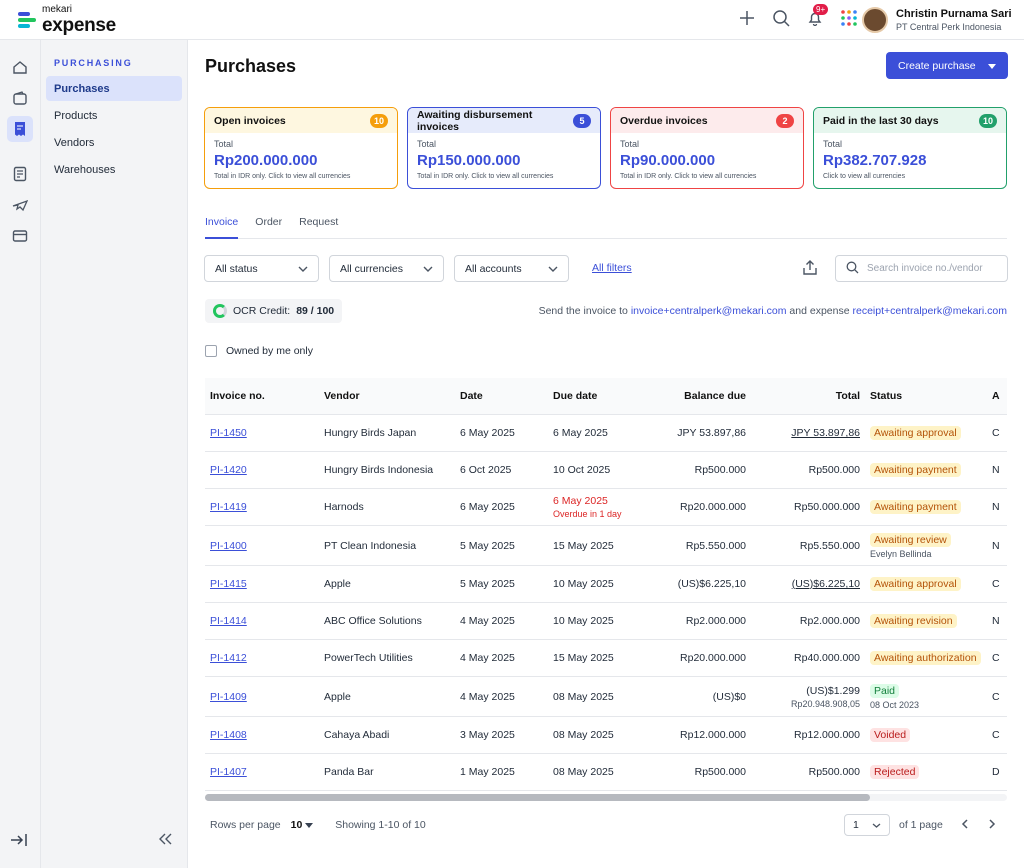 The height and width of the screenshot is (868, 1024). Describe the element at coordinates (583, 696) in the screenshot. I see `due-date-value: 08 May 2025` at that location.